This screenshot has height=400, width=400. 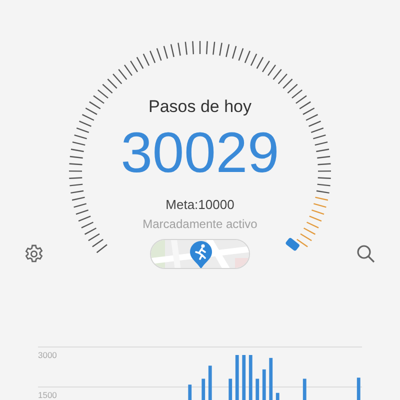 I want to click on runner-pin-icon, so click(x=201, y=254).